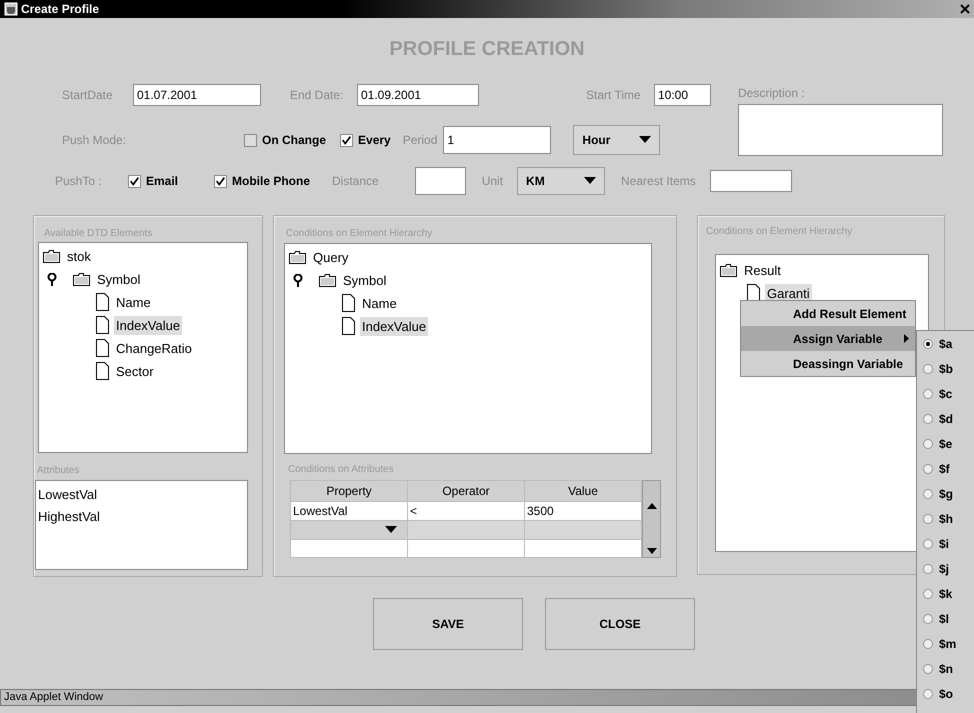 This screenshot has width=974, height=713. Describe the element at coordinates (828, 363) in the screenshot. I see `menu-item: Deassingn Variable` at that location.